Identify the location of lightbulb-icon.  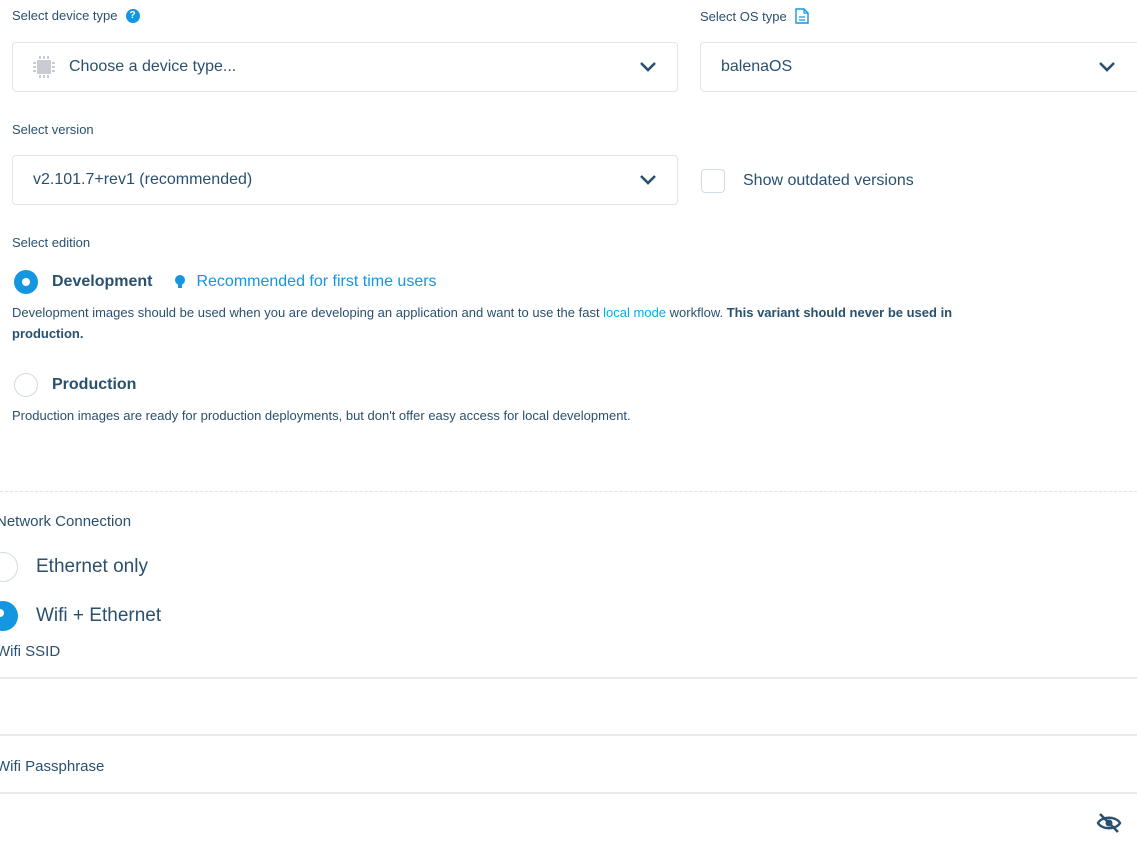
(180, 282).